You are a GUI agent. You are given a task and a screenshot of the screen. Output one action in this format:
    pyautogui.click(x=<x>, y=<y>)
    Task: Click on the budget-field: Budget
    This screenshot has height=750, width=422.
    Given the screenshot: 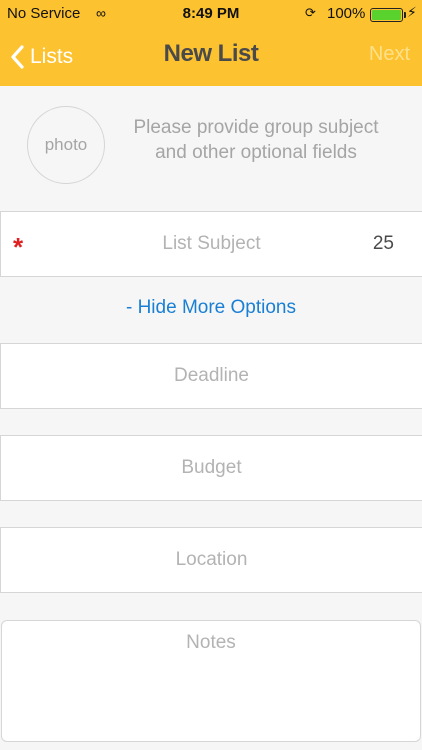 What is the action you would take?
    pyautogui.click(x=211, y=468)
    